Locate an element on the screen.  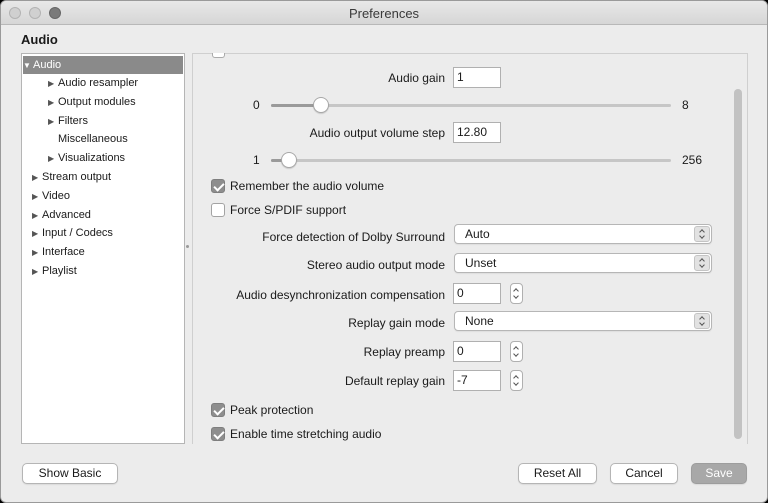
volume-step-field: 12.80 is located at coordinates (477, 132).